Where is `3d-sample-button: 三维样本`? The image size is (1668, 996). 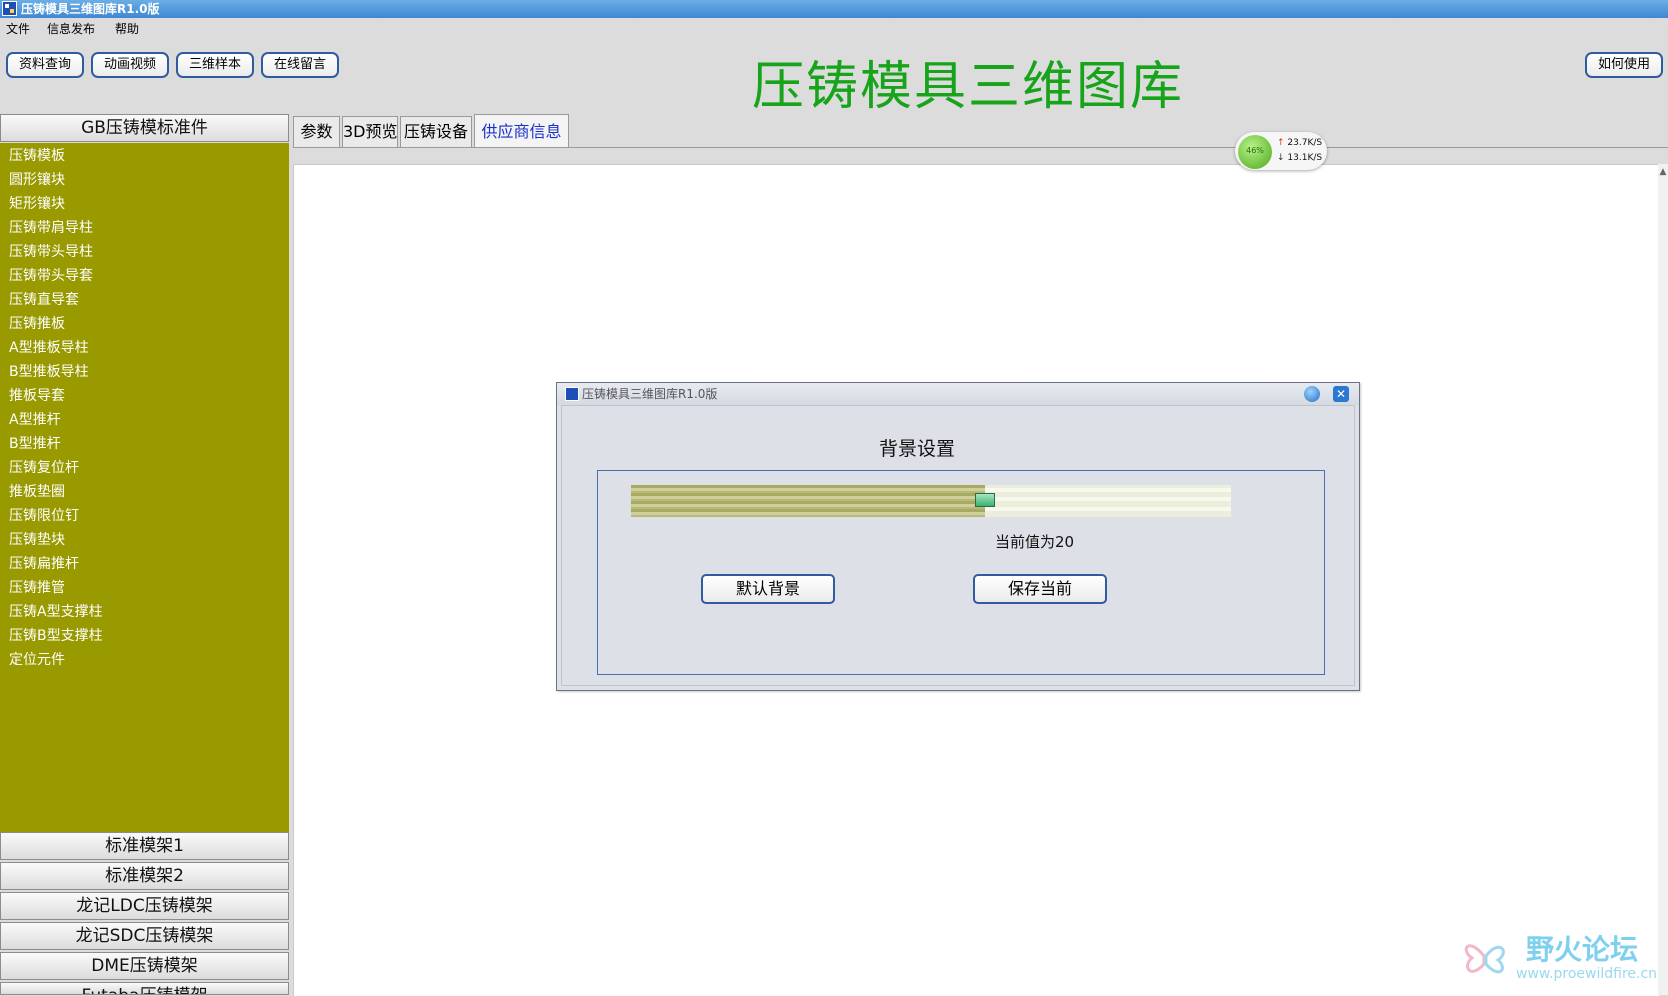 3d-sample-button: 三维样本 is located at coordinates (215, 65).